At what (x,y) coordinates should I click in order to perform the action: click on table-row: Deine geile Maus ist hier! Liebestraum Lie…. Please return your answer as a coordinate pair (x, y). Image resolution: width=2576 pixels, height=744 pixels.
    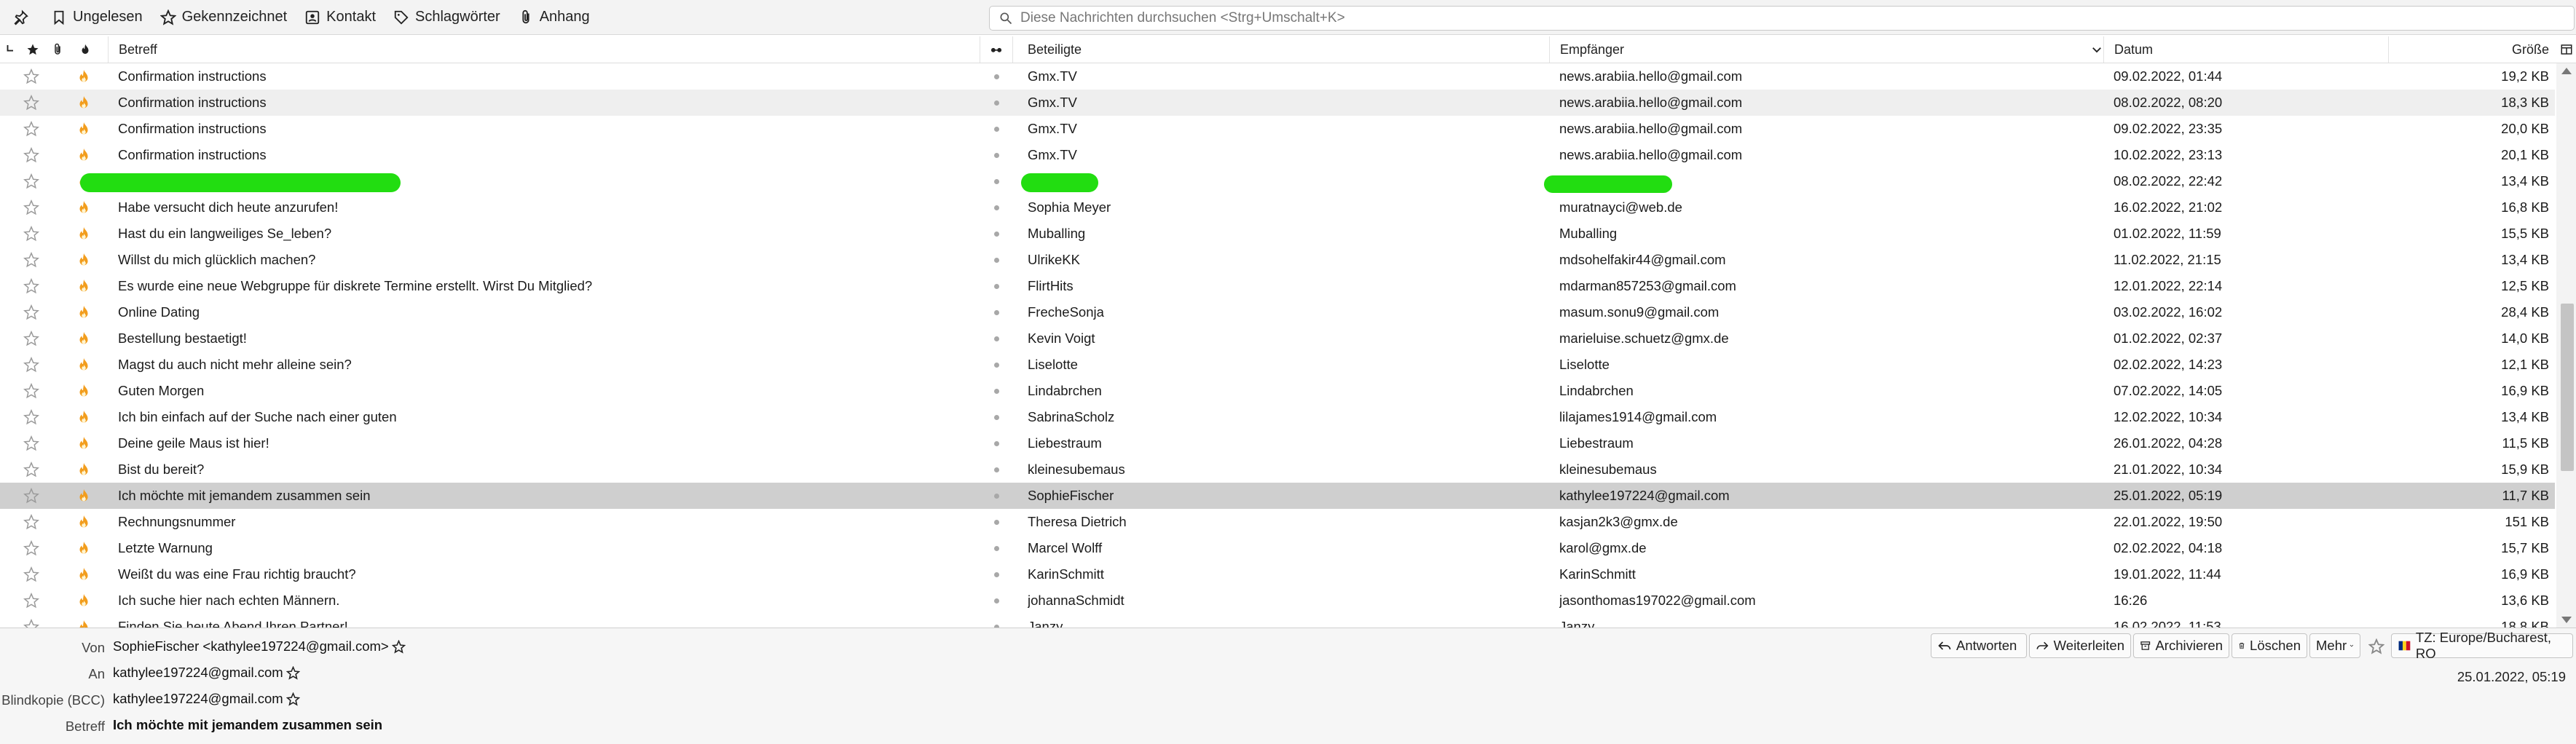
    Looking at the image, I should click on (1277, 443).